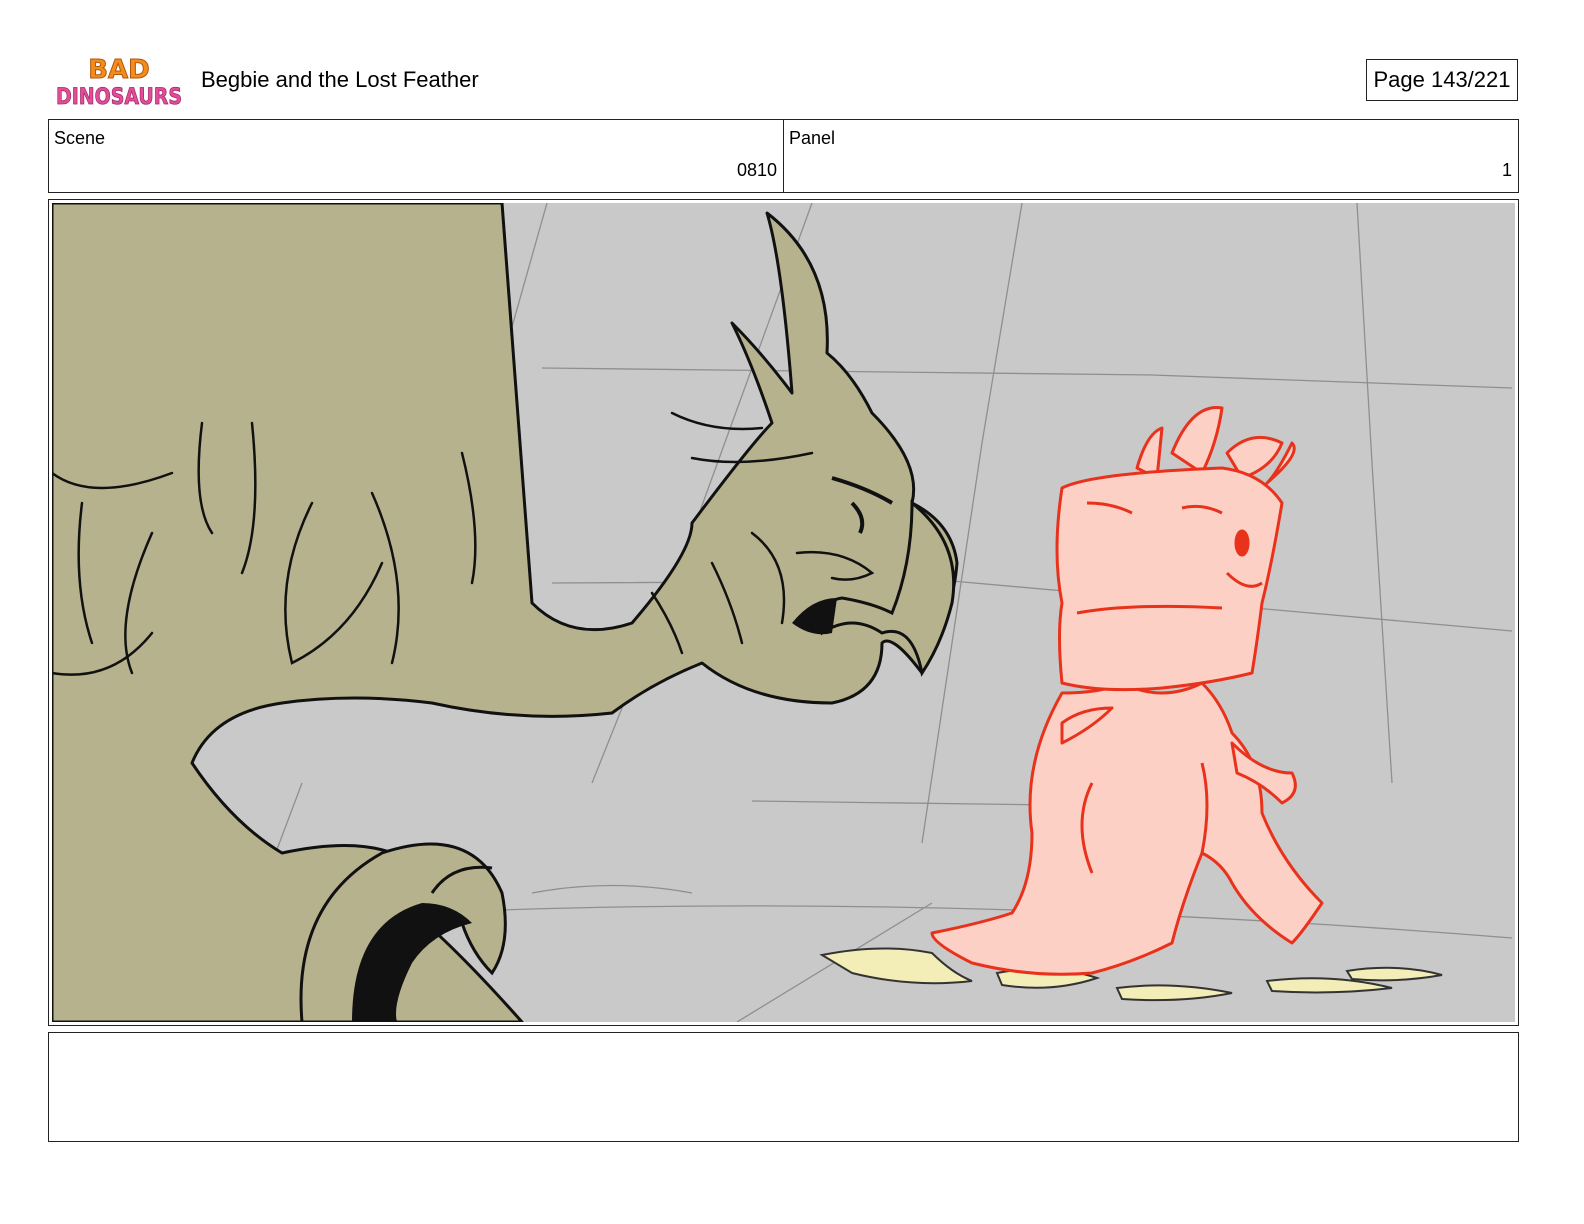 The height and width of the screenshot is (1224, 1584). I want to click on scene-panel-info: Scene 0810 Panel 1, so click(783, 156).